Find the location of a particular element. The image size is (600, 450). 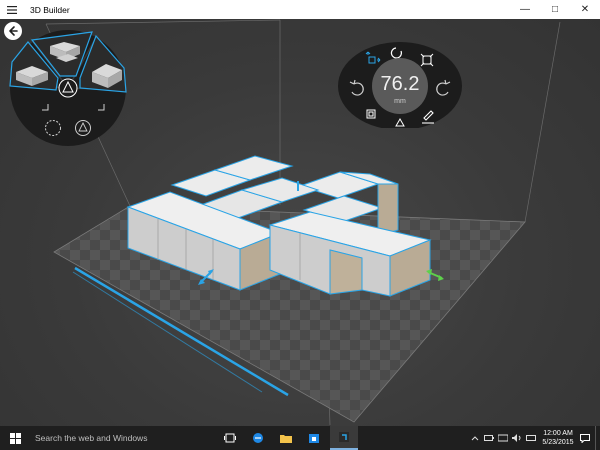

dimension-unit: mm is located at coordinates (400, 101).